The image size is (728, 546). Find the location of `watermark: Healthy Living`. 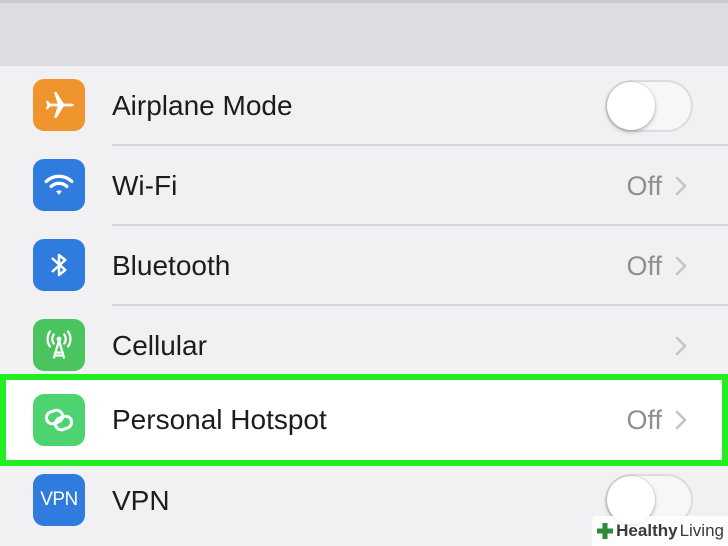

watermark: Healthy Living is located at coordinates (660, 531).